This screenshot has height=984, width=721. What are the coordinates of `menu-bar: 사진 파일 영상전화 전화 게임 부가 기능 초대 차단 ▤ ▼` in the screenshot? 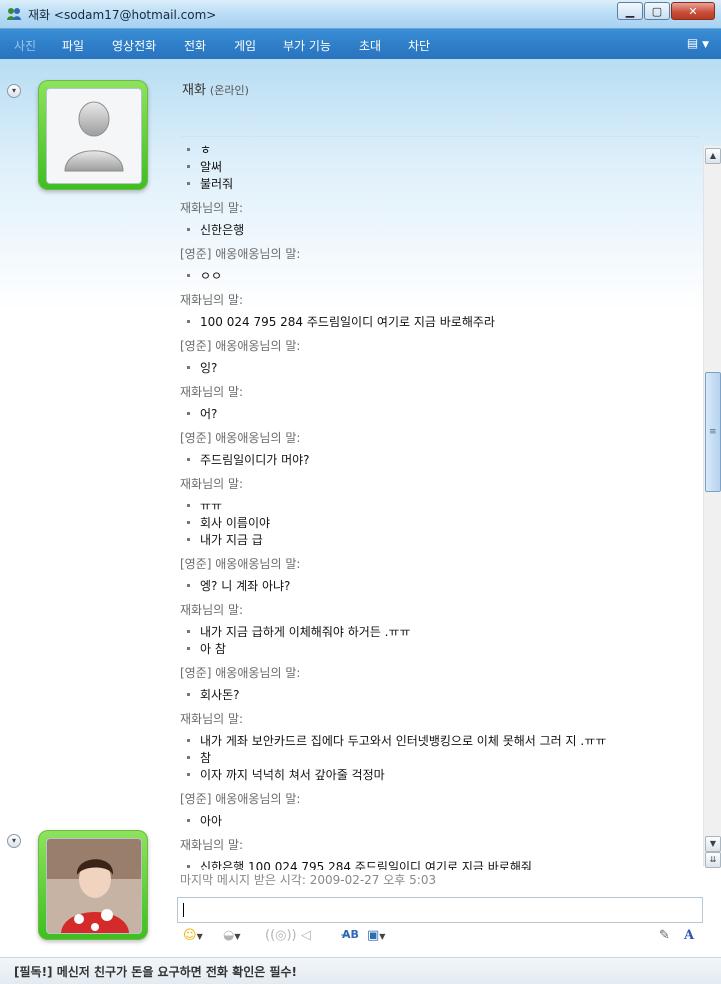 It's located at (360, 44).